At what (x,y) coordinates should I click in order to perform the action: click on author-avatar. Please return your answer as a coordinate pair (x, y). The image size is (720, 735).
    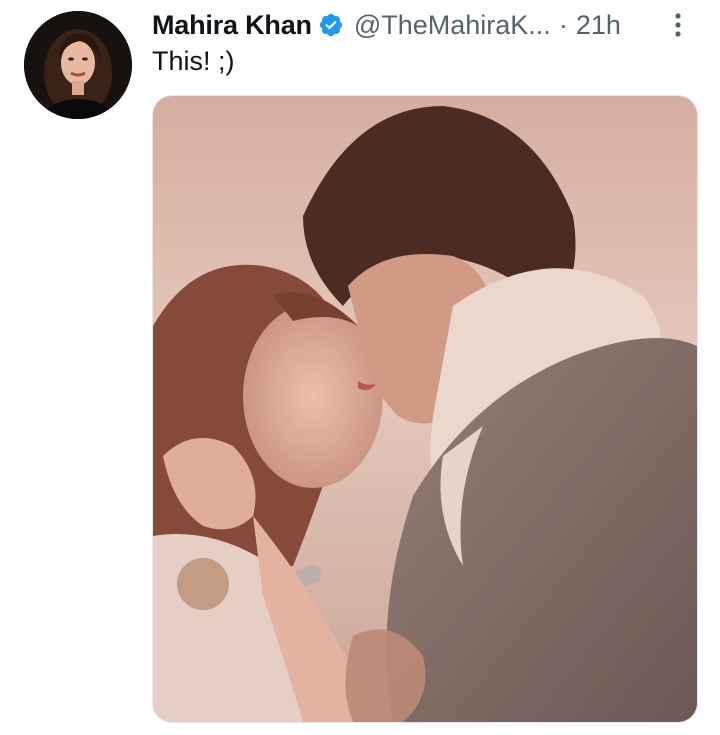
    Looking at the image, I should click on (78, 65).